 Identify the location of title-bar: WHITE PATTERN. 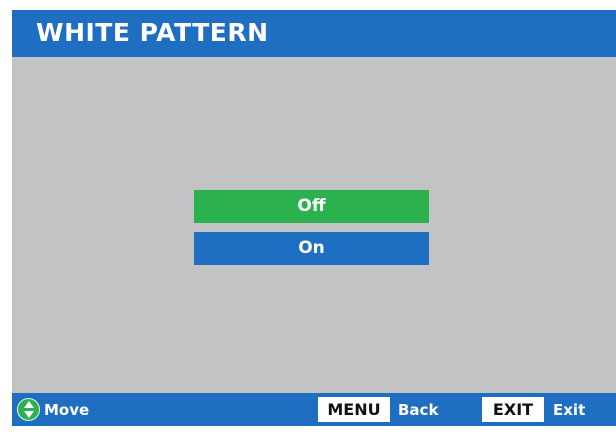
(314, 33).